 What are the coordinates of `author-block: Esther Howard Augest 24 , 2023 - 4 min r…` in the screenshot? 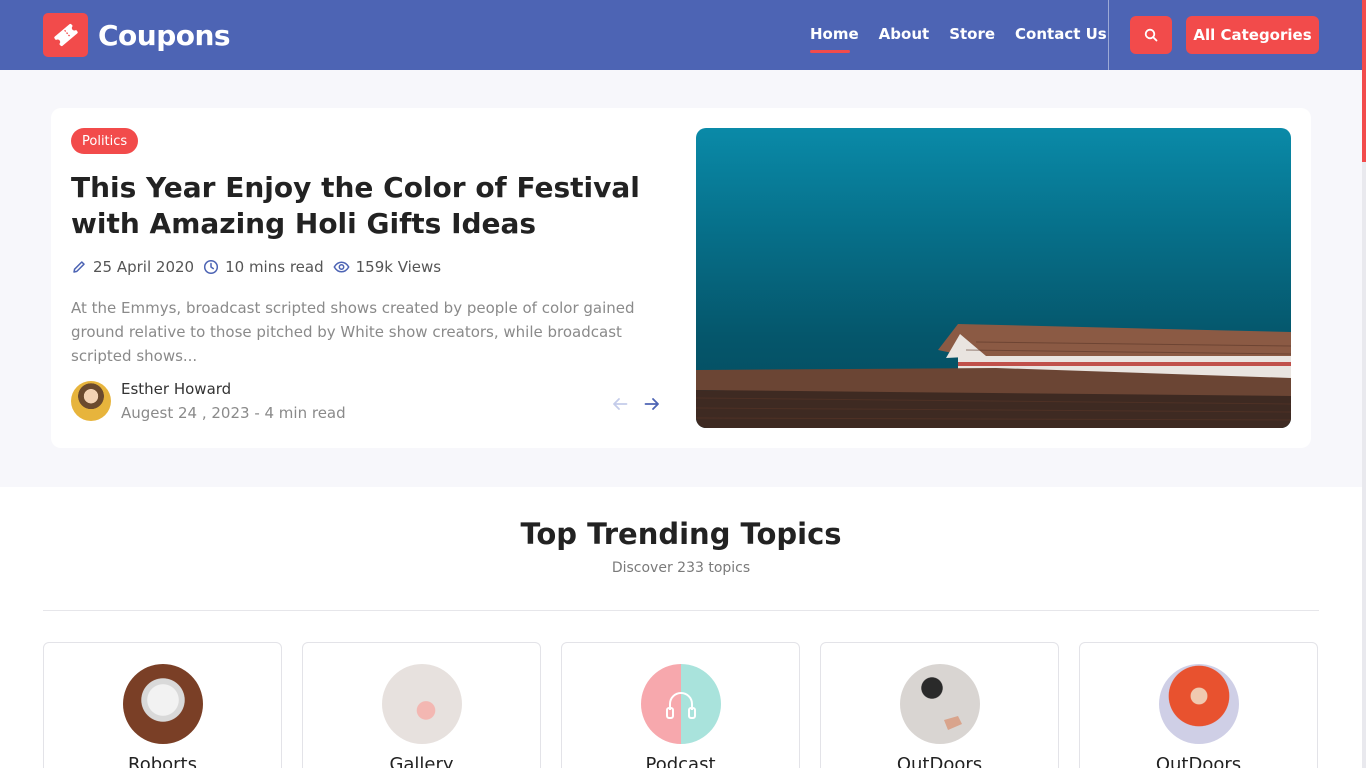 It's located at (208, 401).